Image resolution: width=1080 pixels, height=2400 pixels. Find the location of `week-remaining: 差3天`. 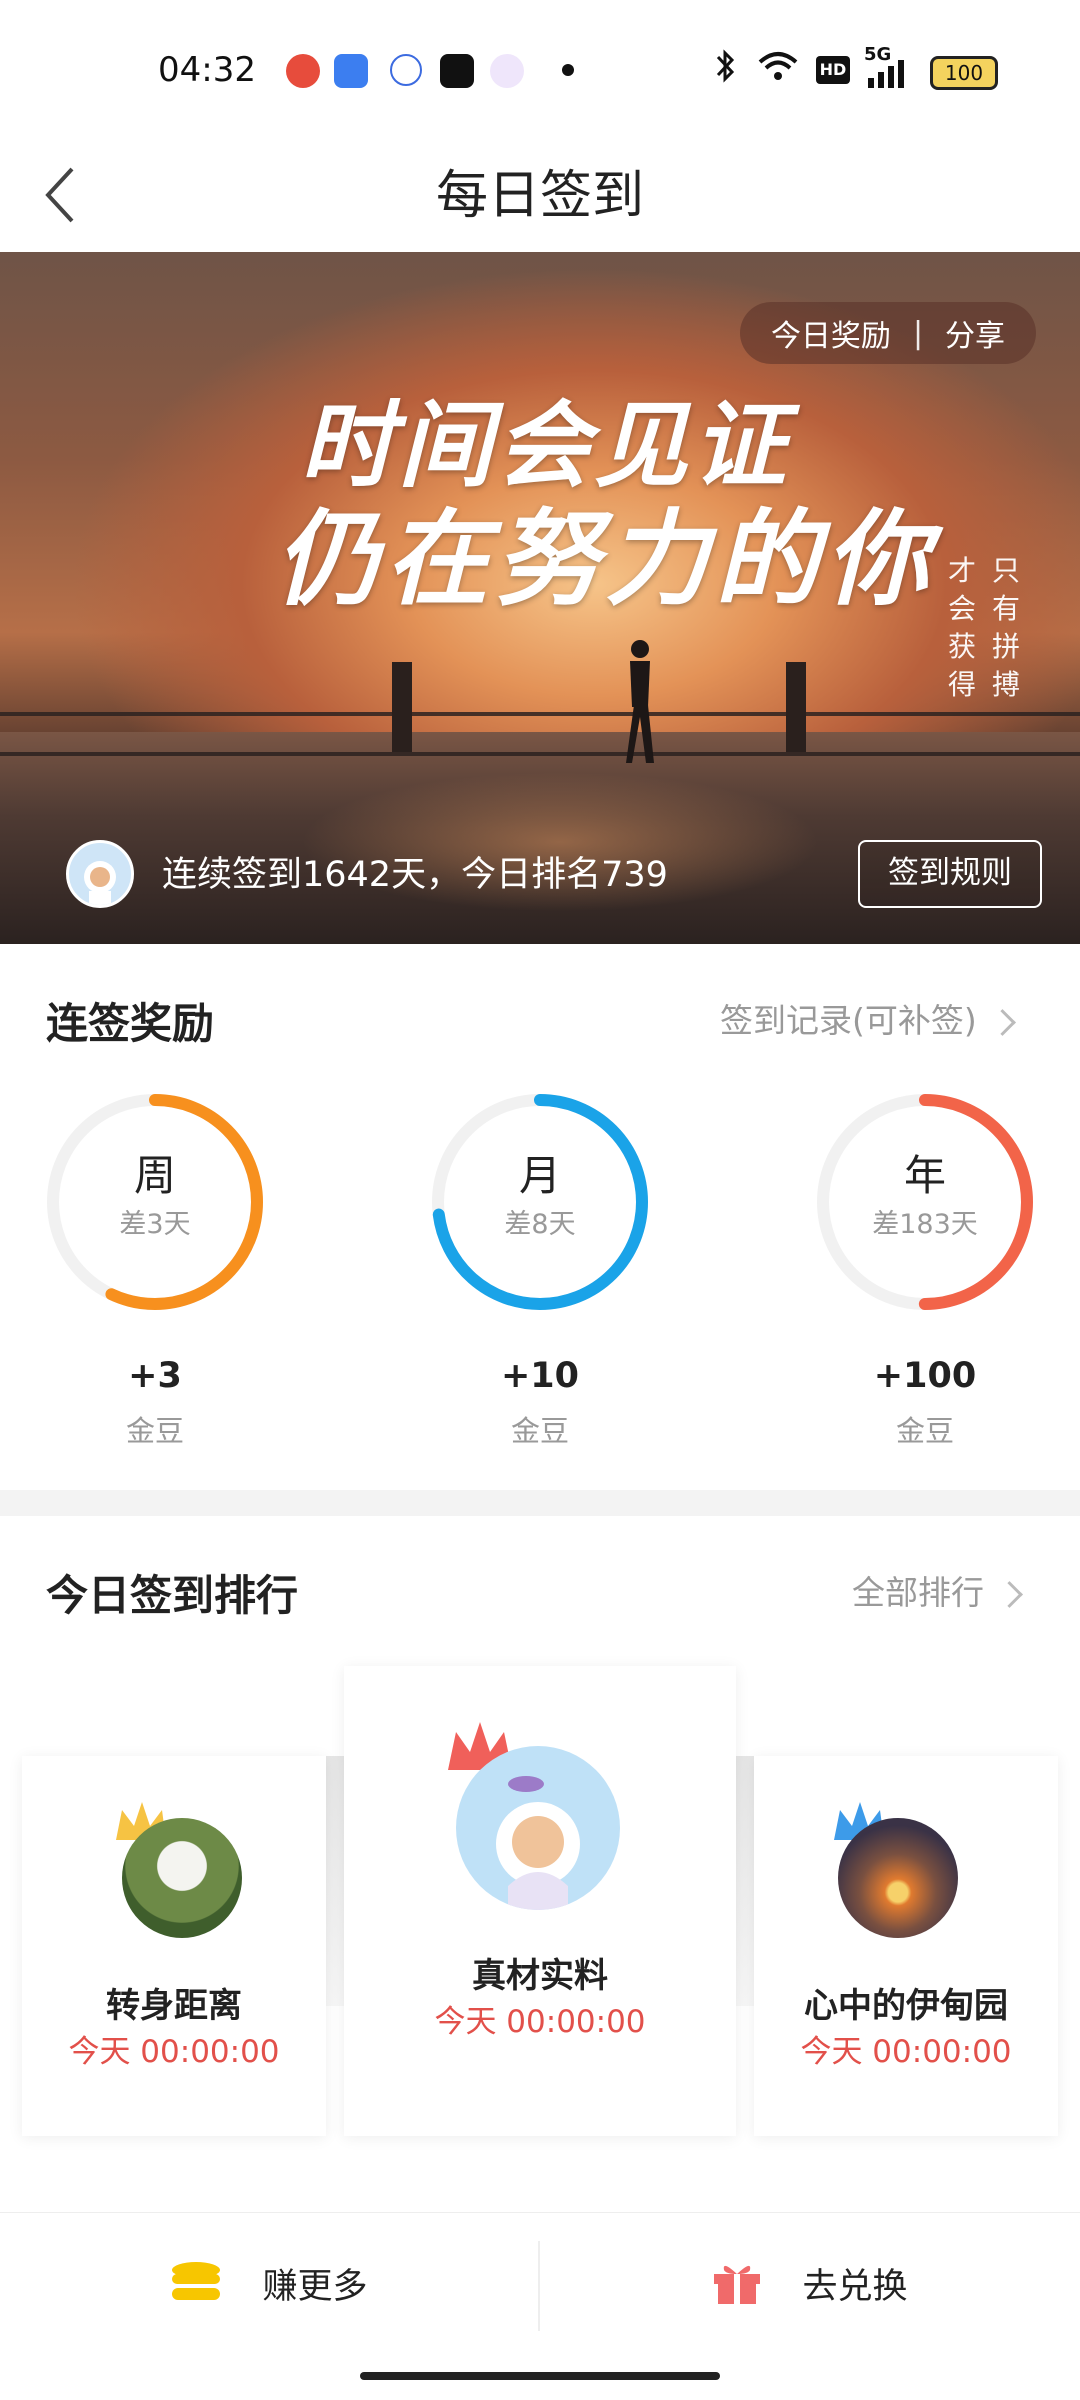

week-remaining: 差3天 is located at coordinates (155, 1224).